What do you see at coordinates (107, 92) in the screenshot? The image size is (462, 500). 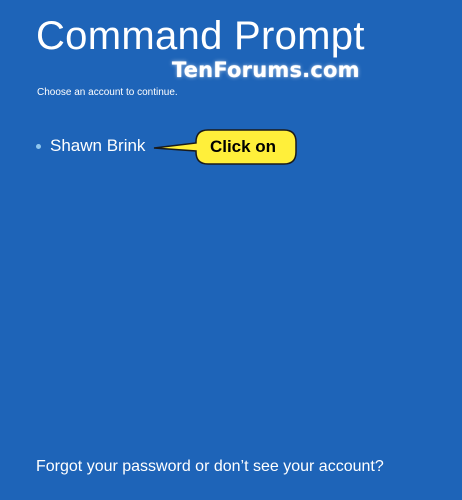 I see `instruction-text: Choose an account to continue.` at bounding box center [107, 92].